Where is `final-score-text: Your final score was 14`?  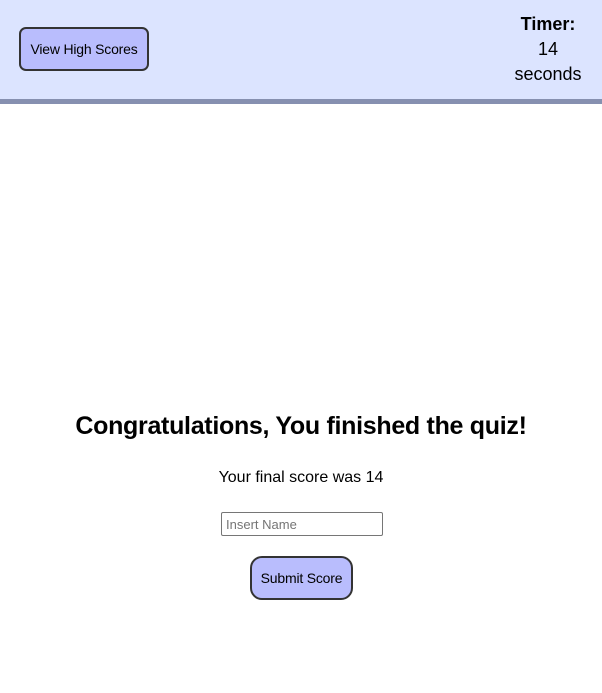
final-score-text: Your final score was 14 is located at coordinates (301, 477).